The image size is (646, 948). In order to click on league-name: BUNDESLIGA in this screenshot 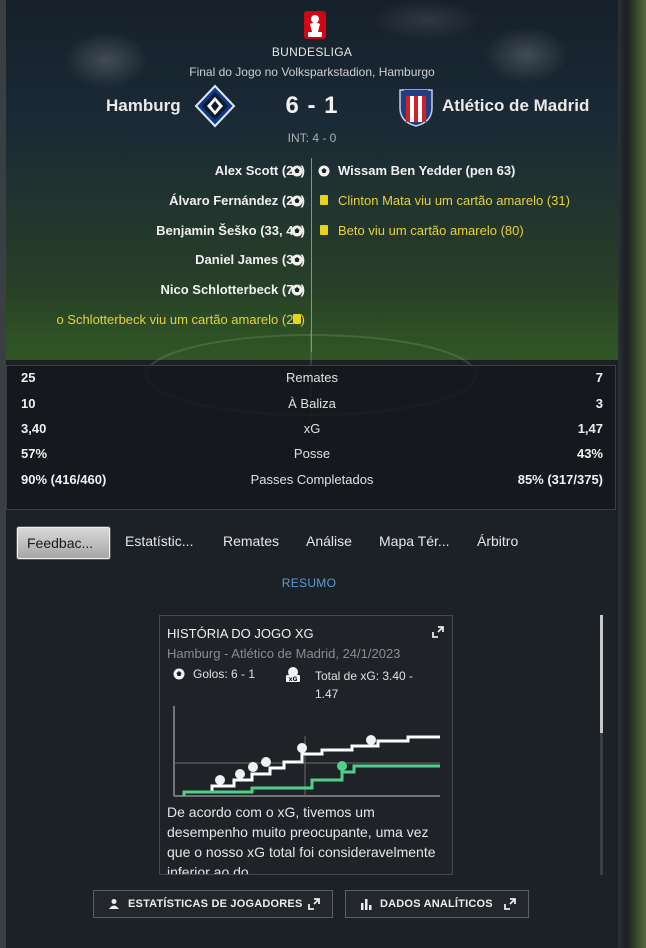, I will do `click(312, 52)`.